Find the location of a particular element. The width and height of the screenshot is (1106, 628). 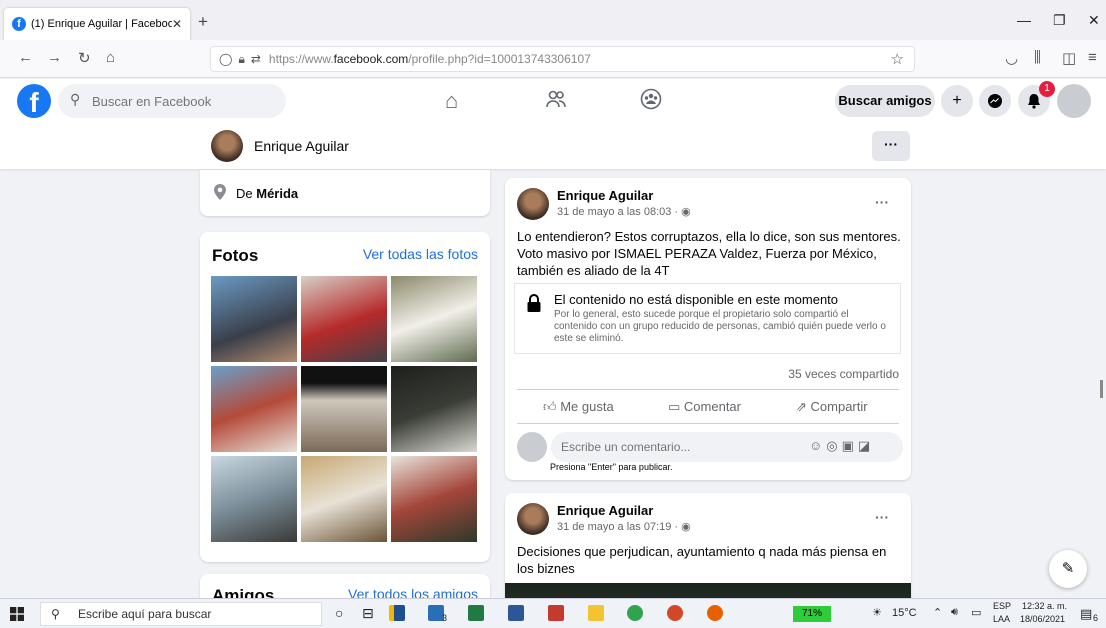

restore-icon: ❐ is located at coordinates (1059, 20).